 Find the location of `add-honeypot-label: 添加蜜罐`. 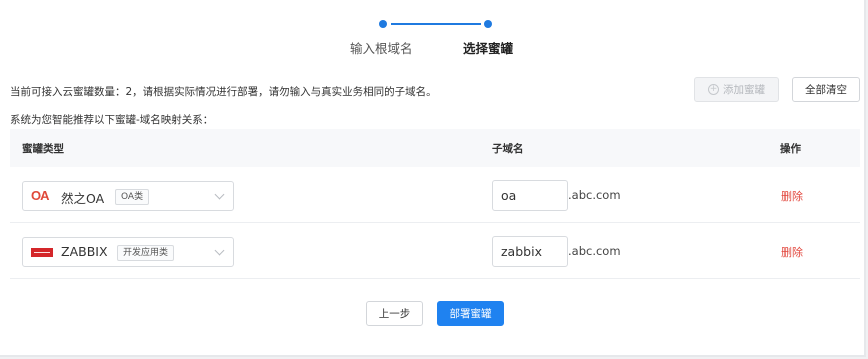

add-honeypot-label: 添加蜜罐 is located at coordinates (744, 90).